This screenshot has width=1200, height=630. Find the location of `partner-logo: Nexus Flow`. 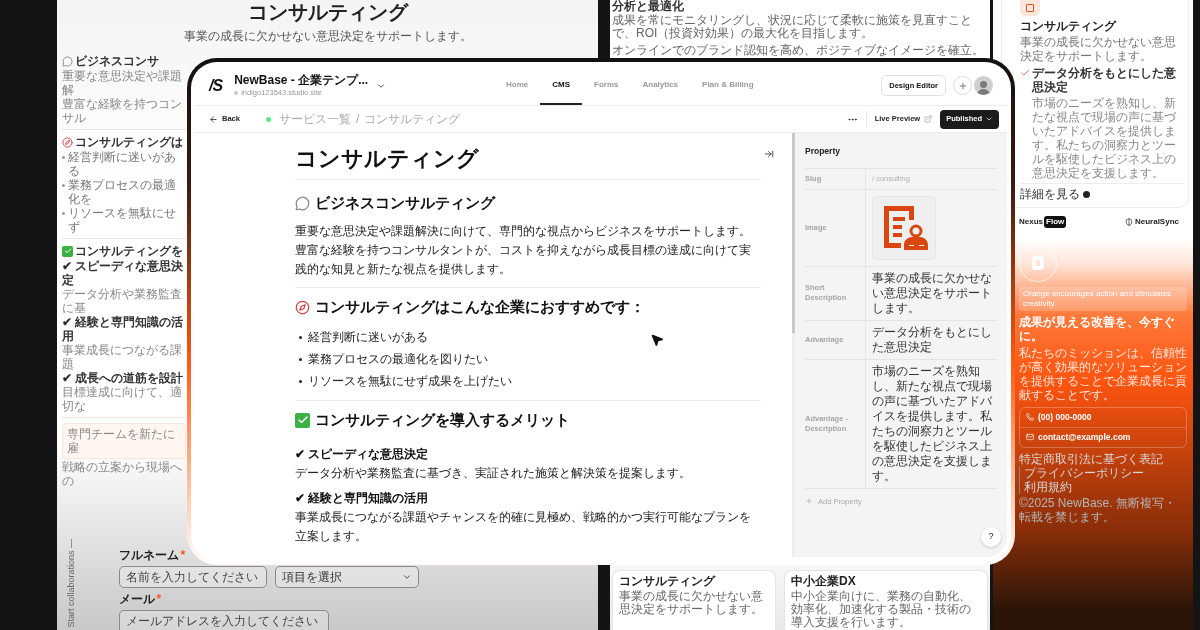

partner-logo: Nexus Flow is located at coordinates (1043, 222).